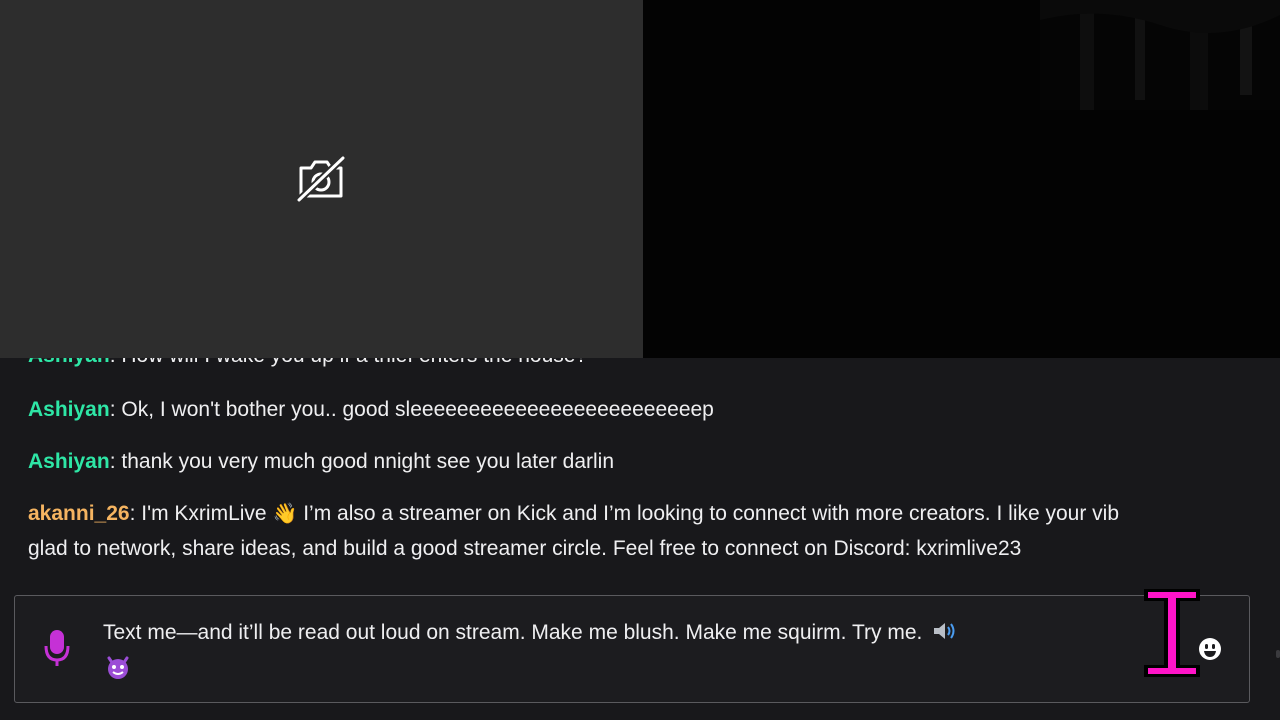 This screenshot has width=1280, height=720. I want to click on chat-text: I'm KxrimLive, so click(207, 513).